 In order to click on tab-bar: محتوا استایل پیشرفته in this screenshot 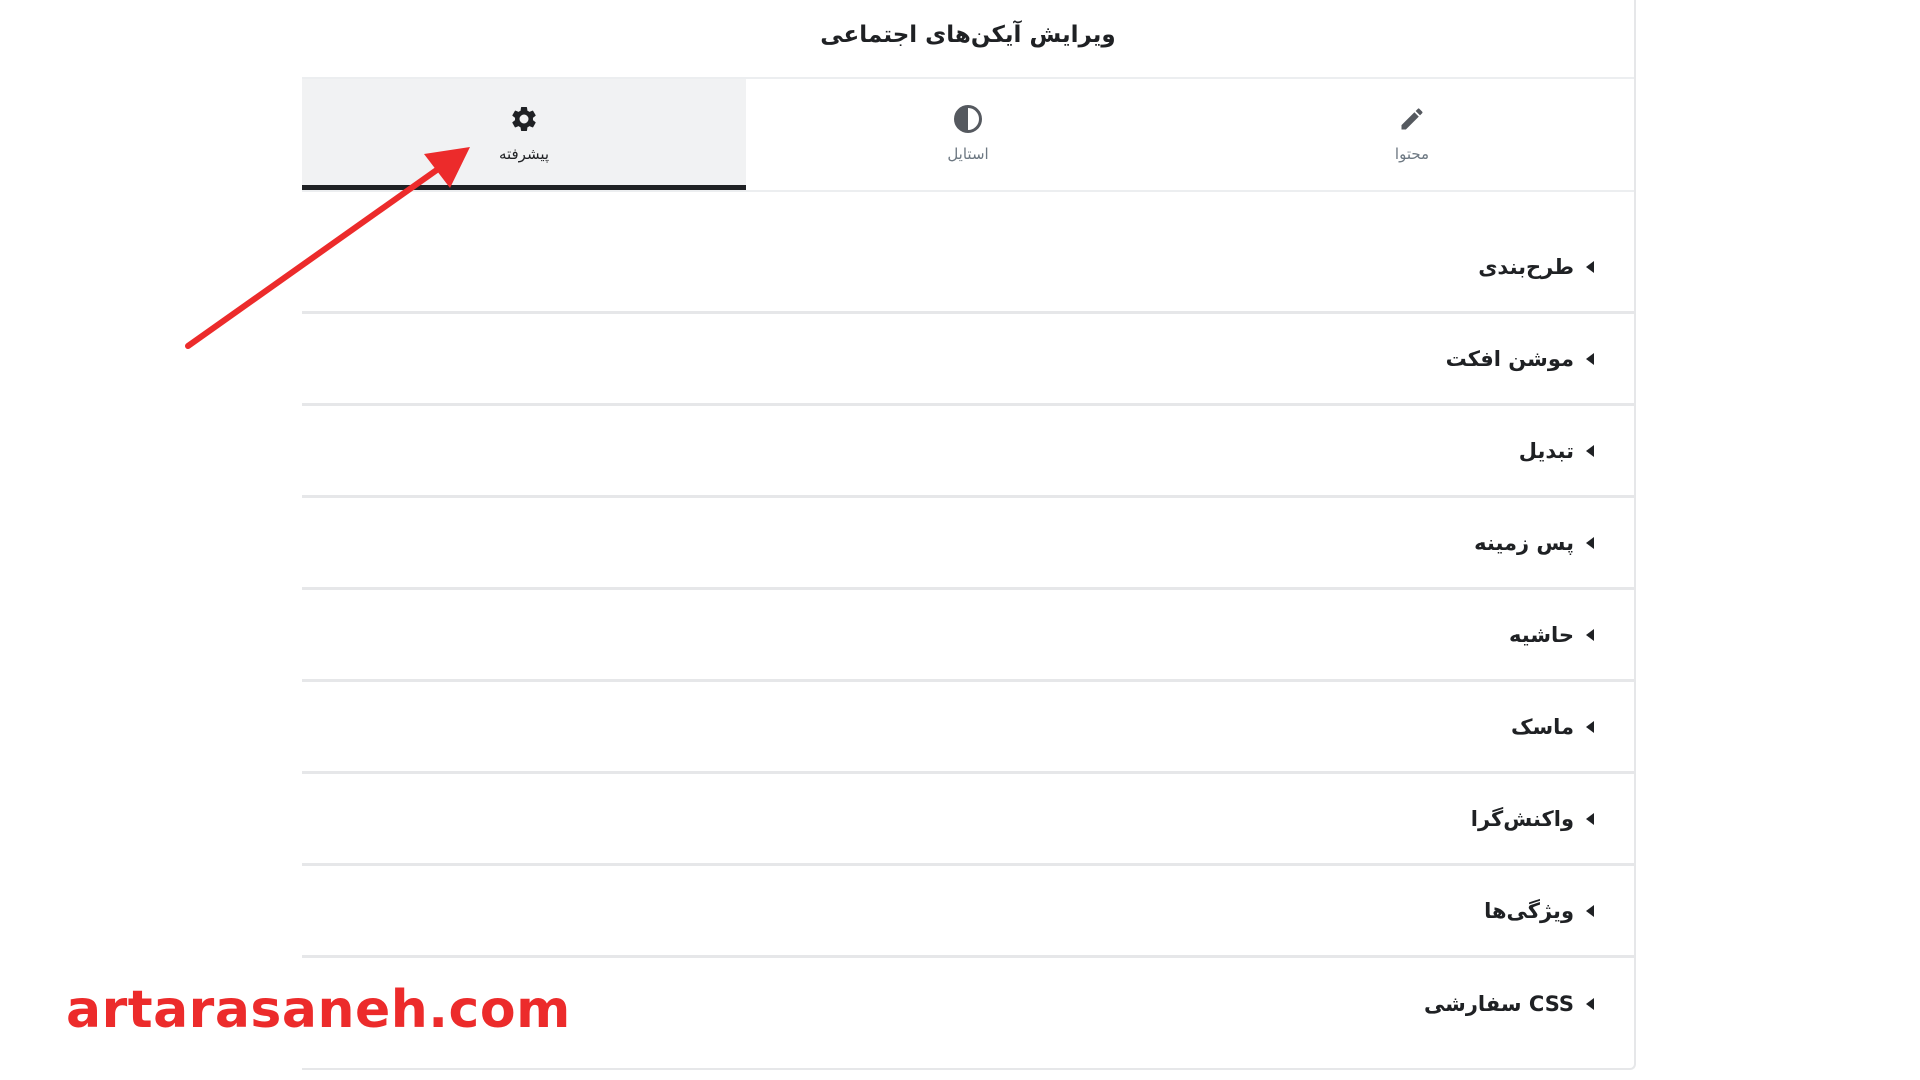, I will do `click(968, 135)`.